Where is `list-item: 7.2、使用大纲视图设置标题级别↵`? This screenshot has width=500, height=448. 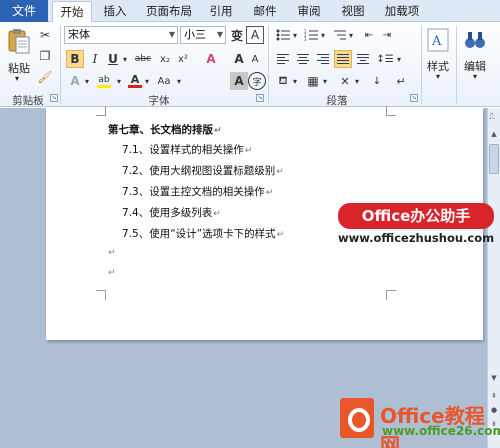 list-item: 7.2、使用大纲视图设置标题级别↵ is located at coordinates (203, 170).